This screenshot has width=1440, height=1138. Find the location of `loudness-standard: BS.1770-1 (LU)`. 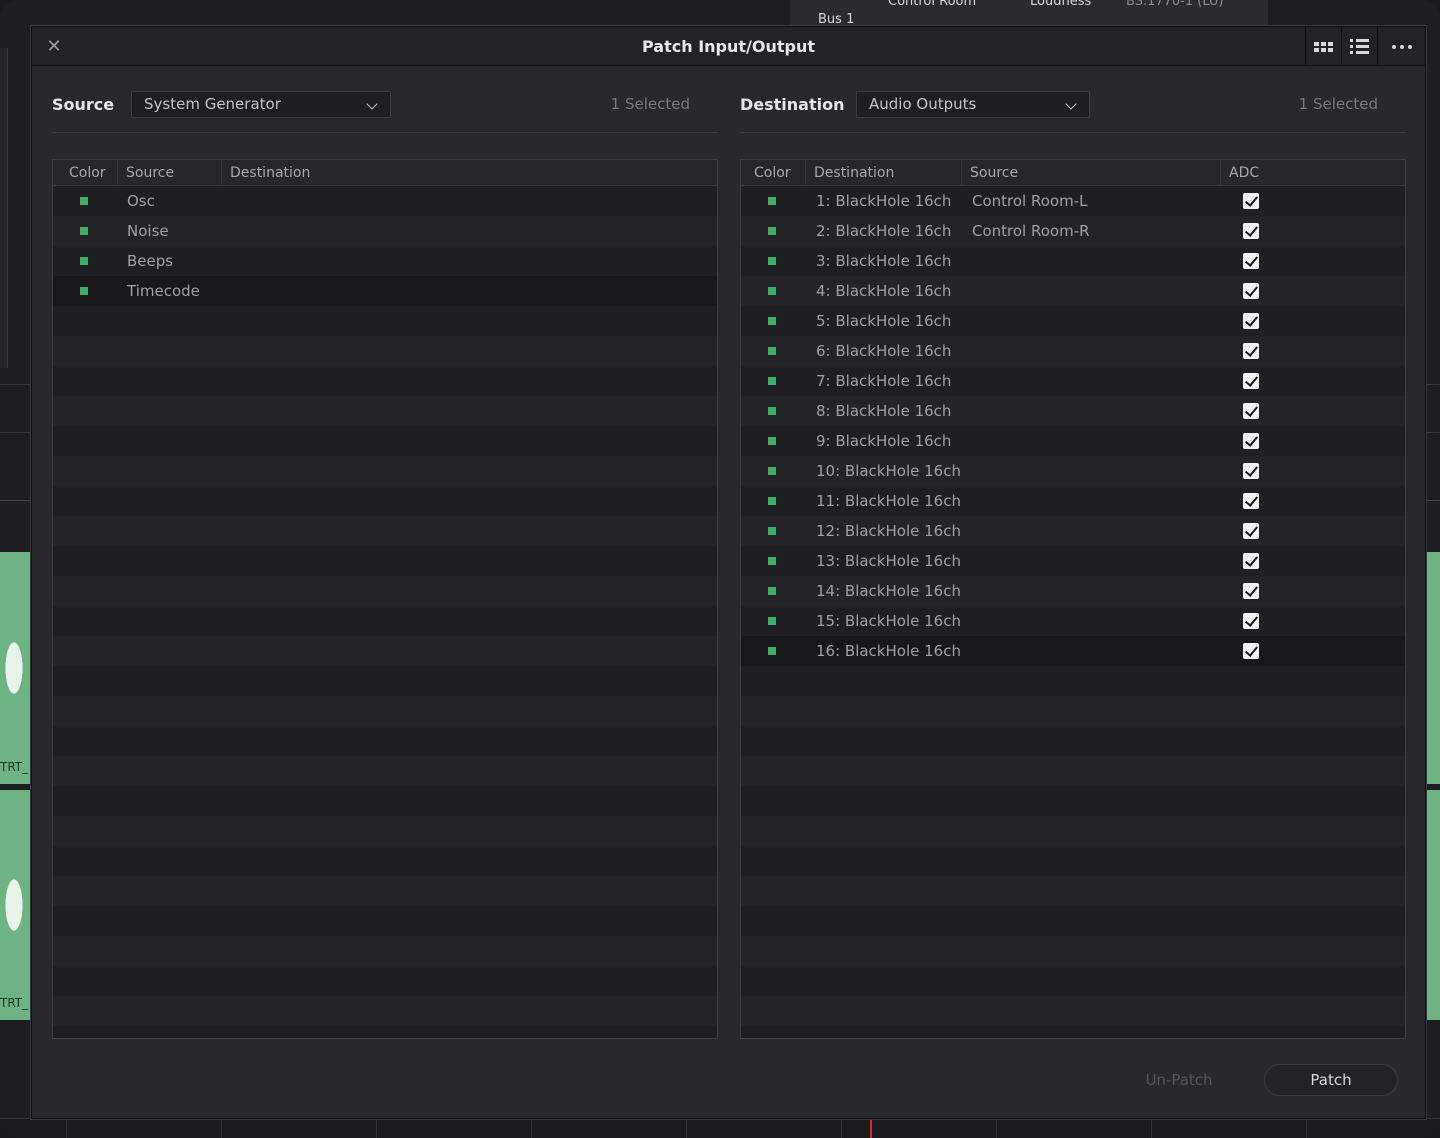

loudness-standard: BS.1770-1 (LU) is located at coordinates (1175, 4).